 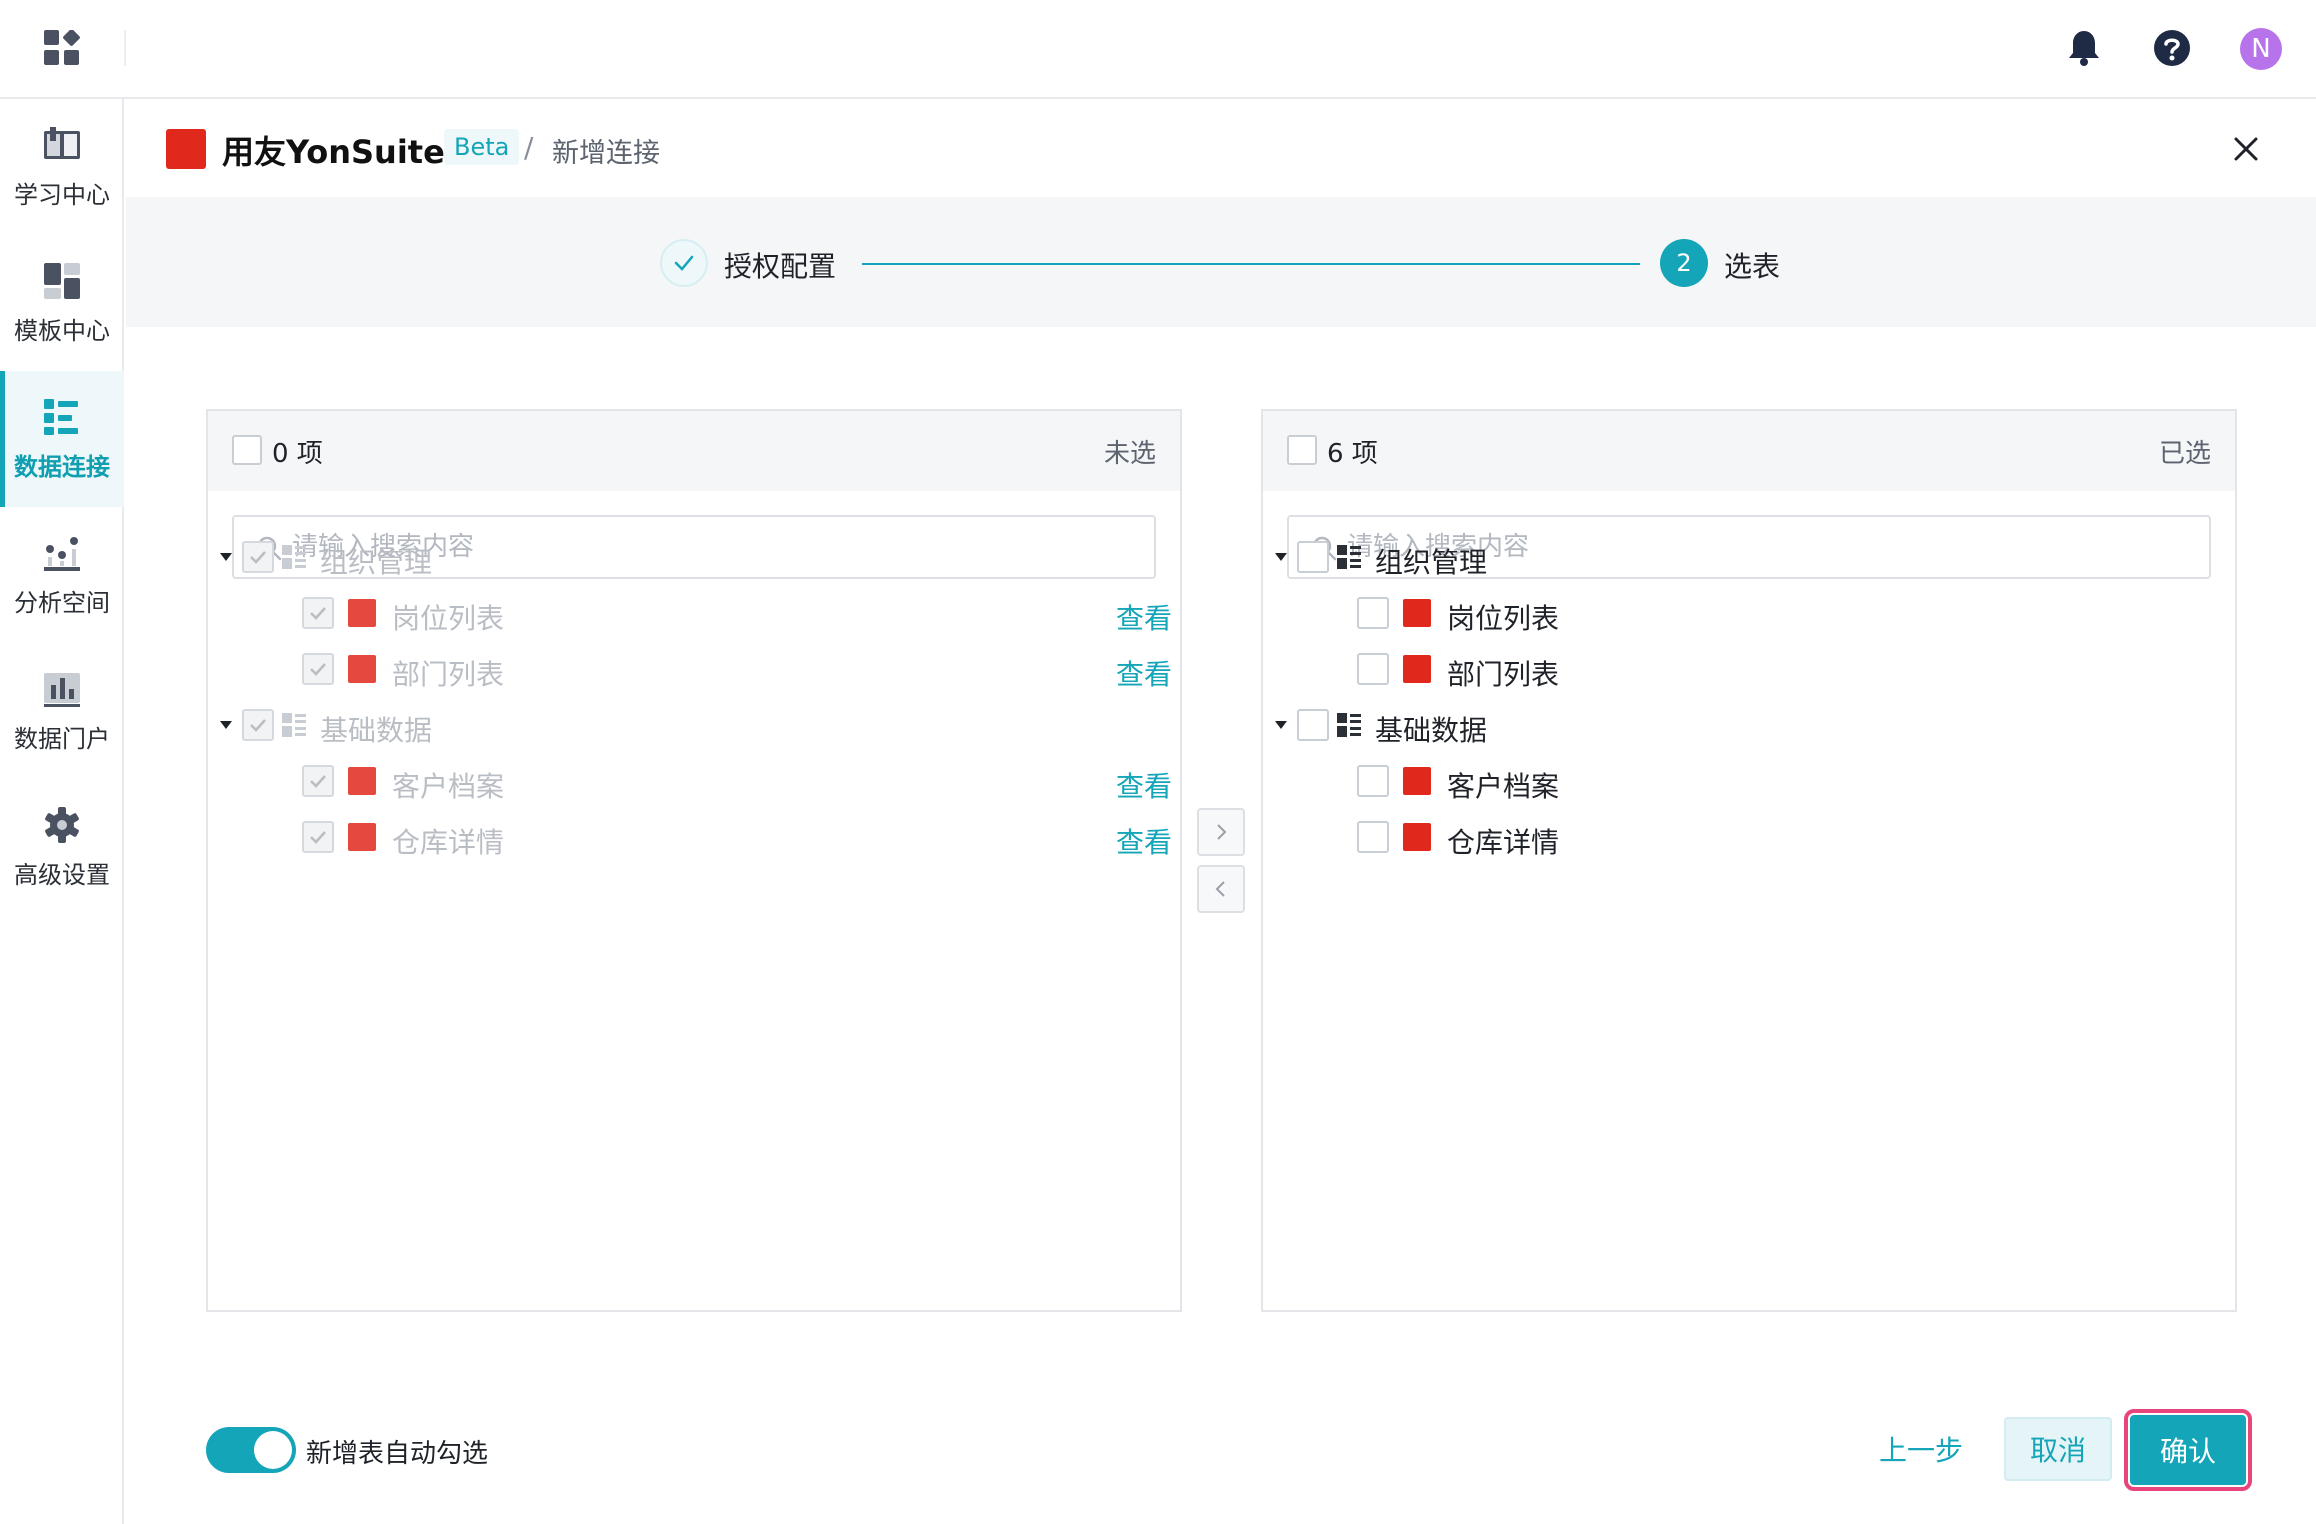 What do you see at coordinates (1302, 450) in the screenshot?
I see `target-select-all-checkbox` at bounding box center [1302, 450].